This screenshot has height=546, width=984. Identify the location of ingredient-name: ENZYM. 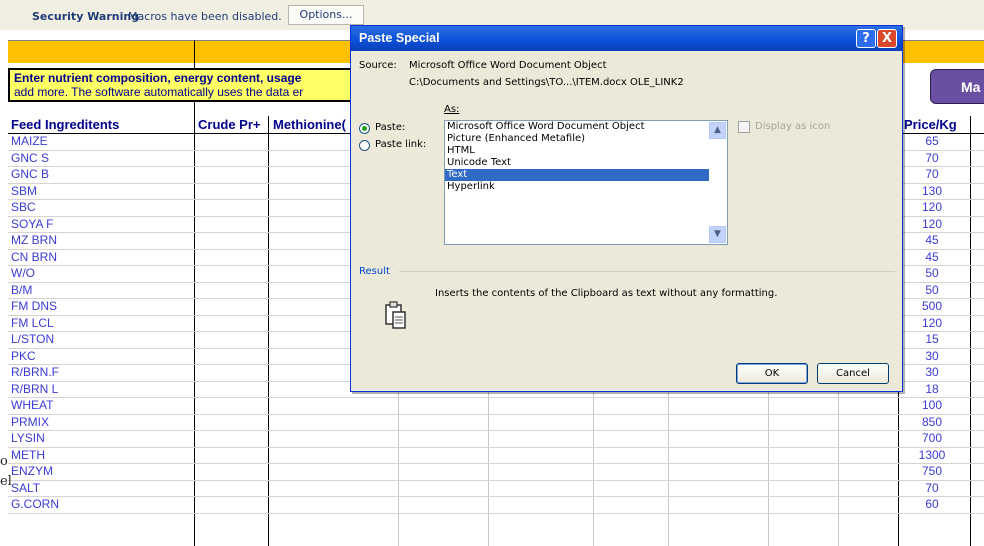
(32, 471).